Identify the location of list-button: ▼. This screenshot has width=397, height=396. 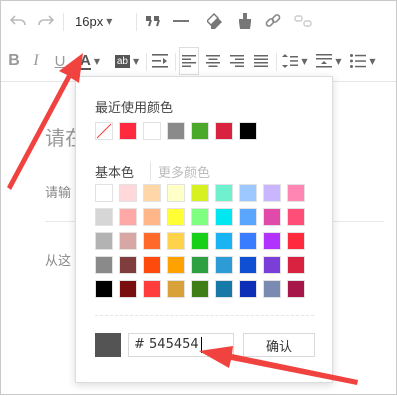
(363, 61).